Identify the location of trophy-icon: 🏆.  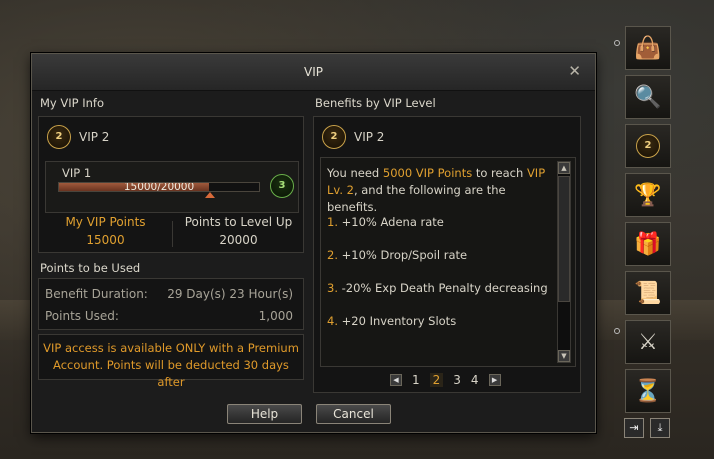
(648, 195).